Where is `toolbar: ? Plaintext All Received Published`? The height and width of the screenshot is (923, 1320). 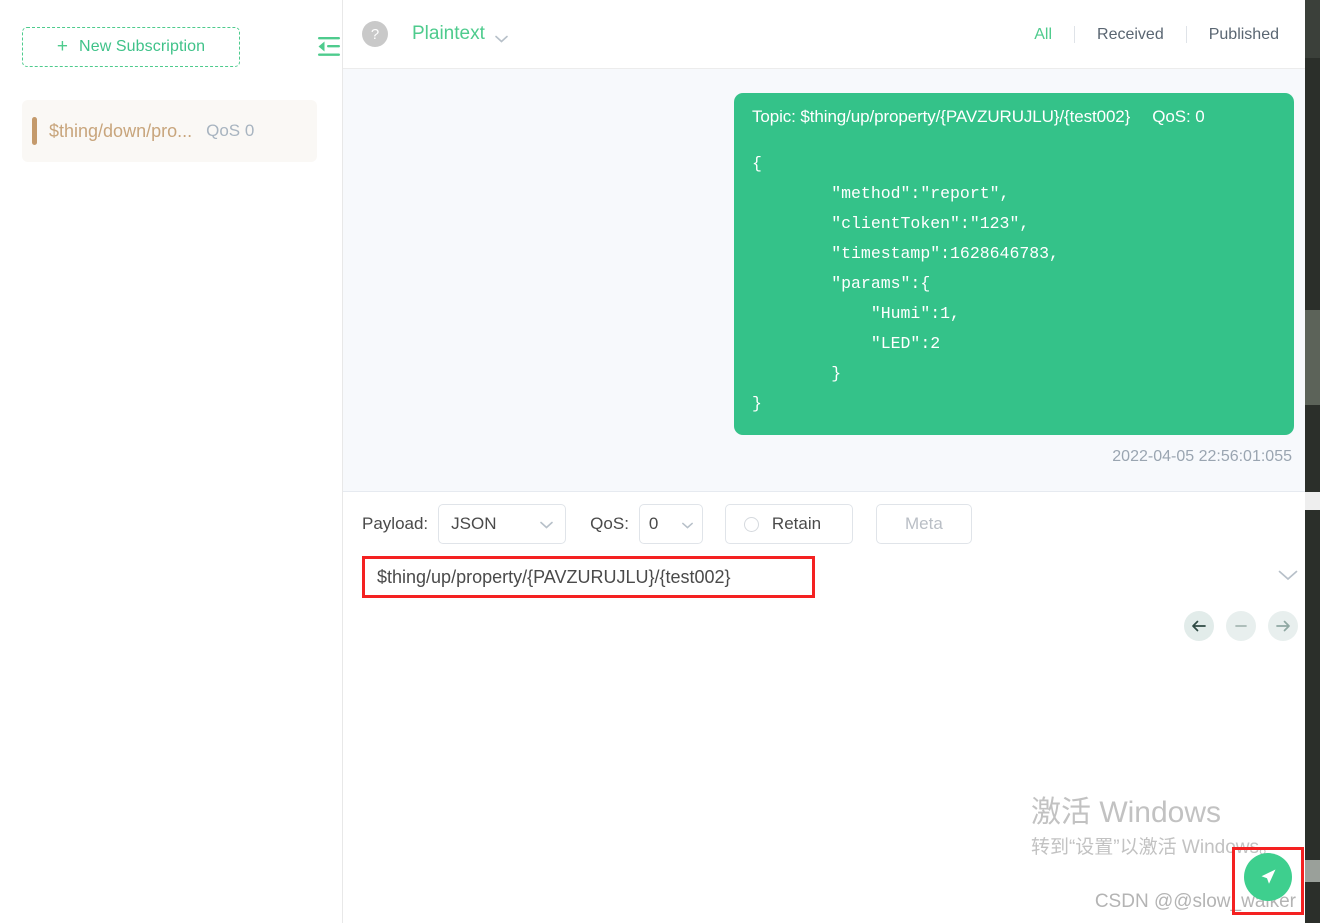 toolbar: ? Plaintext All Received Published is located at coordinates (831, 34).